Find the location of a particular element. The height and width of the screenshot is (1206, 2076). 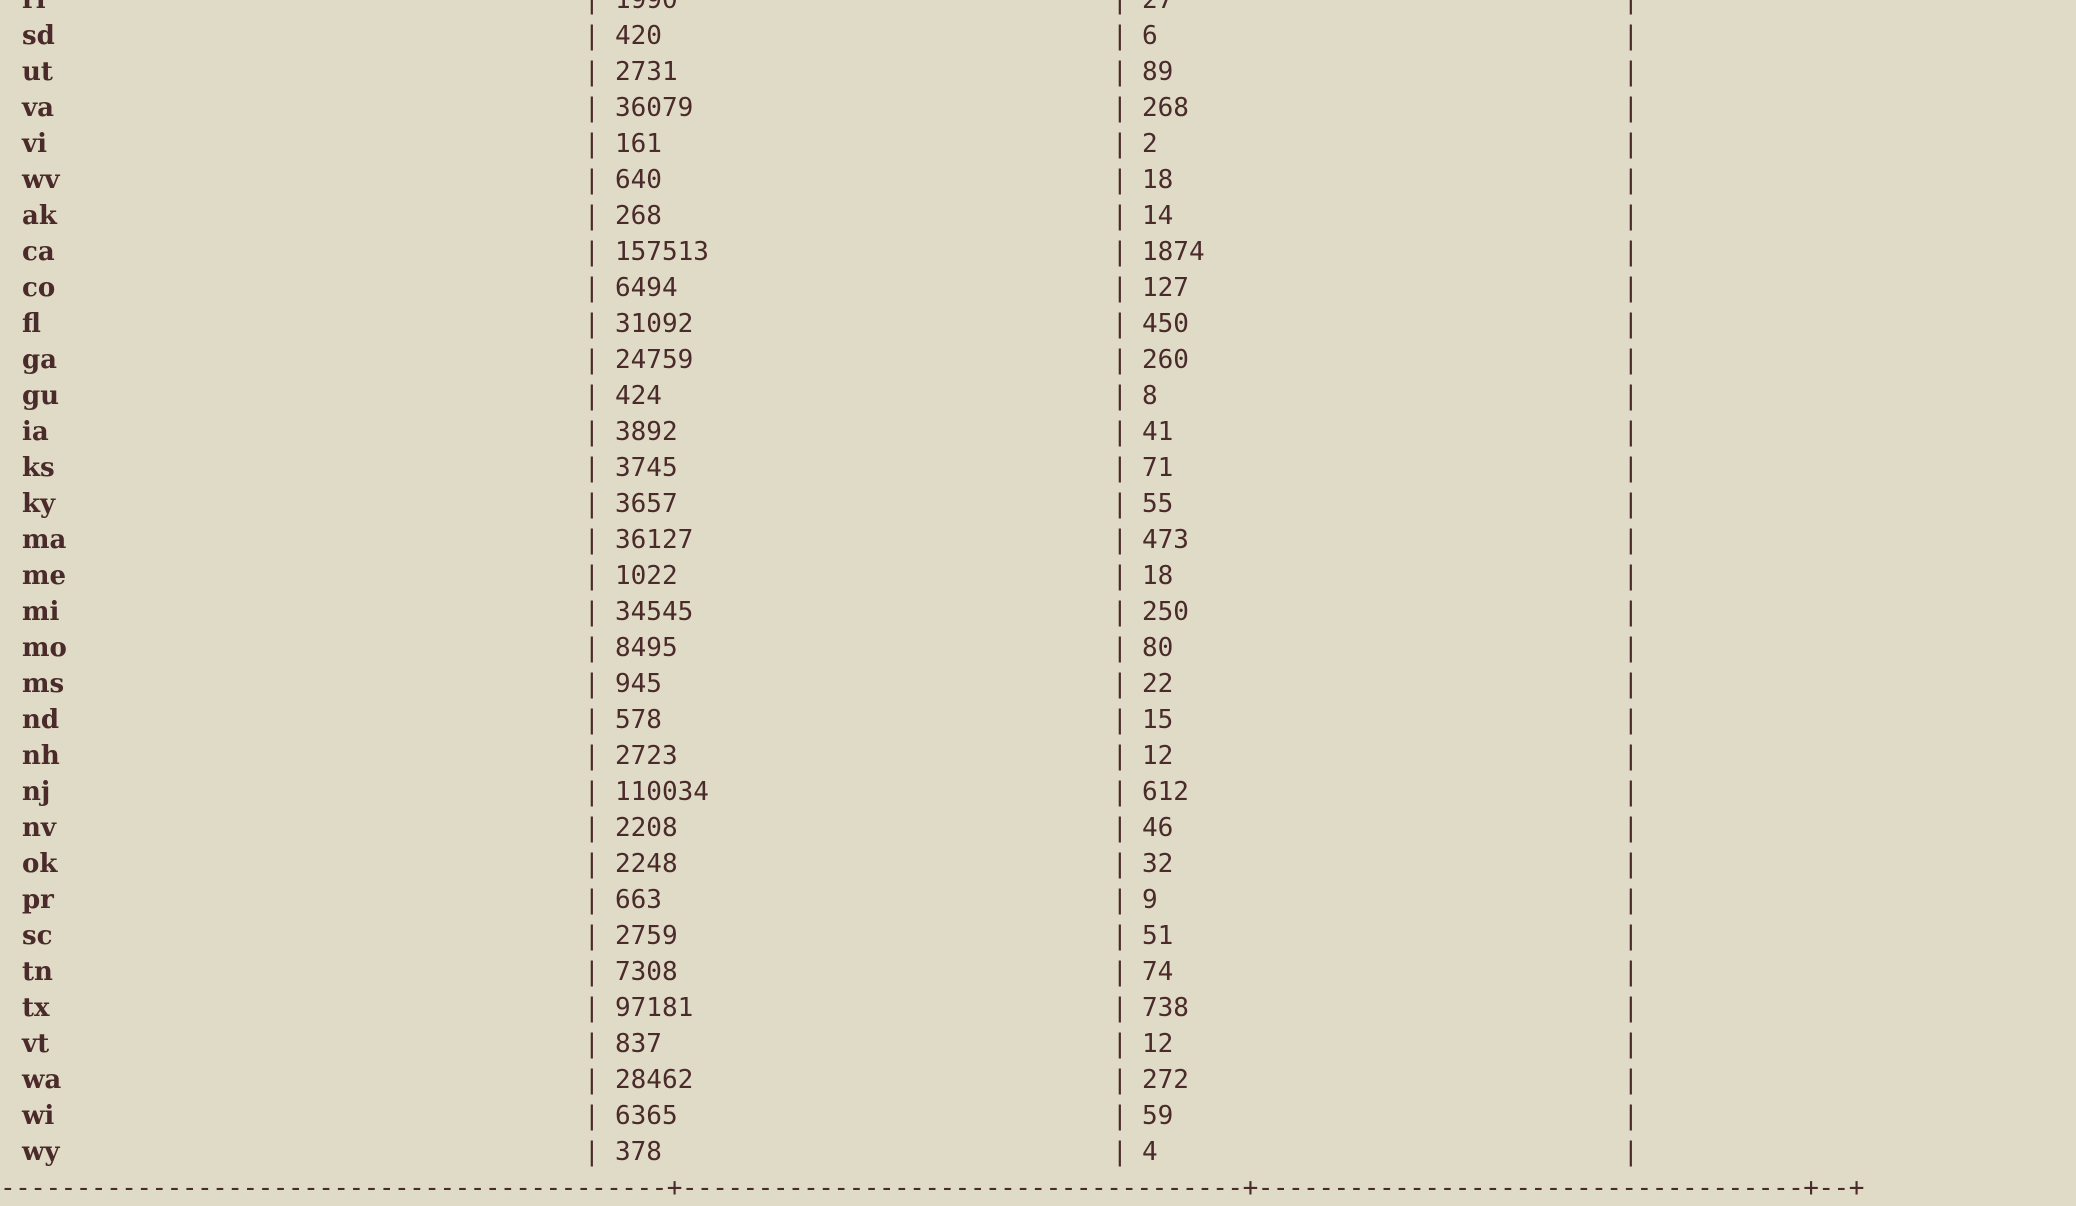

state-code-cell: fl is located at coordinates (31, 324).